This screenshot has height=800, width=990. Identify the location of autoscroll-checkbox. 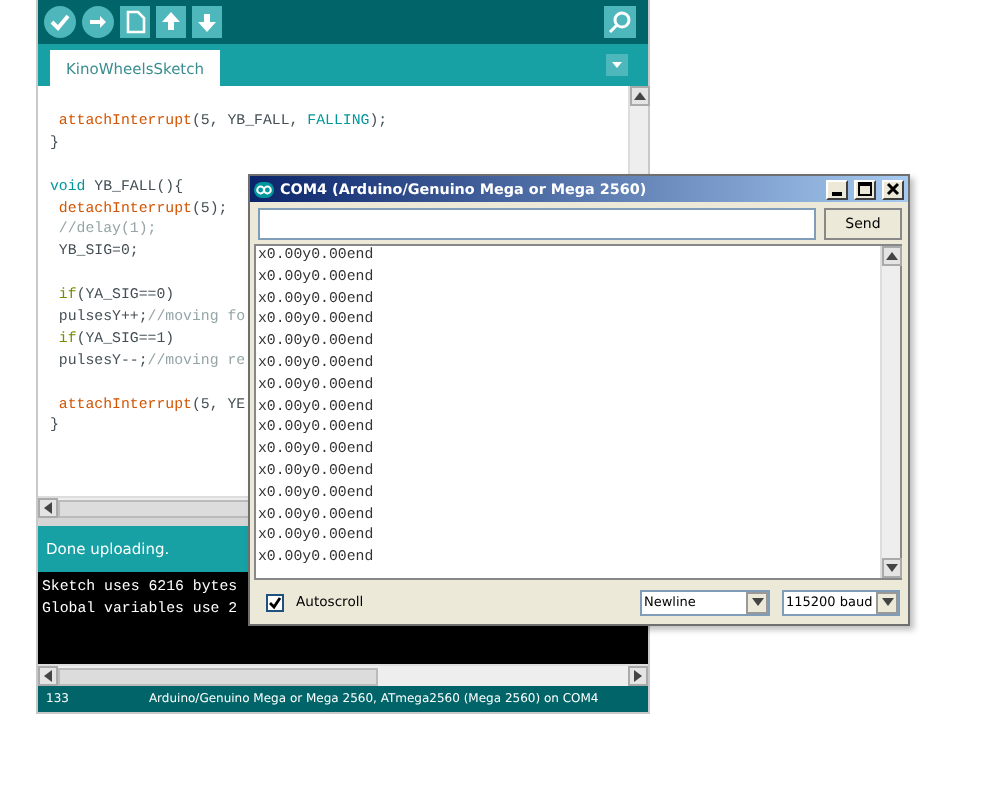
(275, 602).